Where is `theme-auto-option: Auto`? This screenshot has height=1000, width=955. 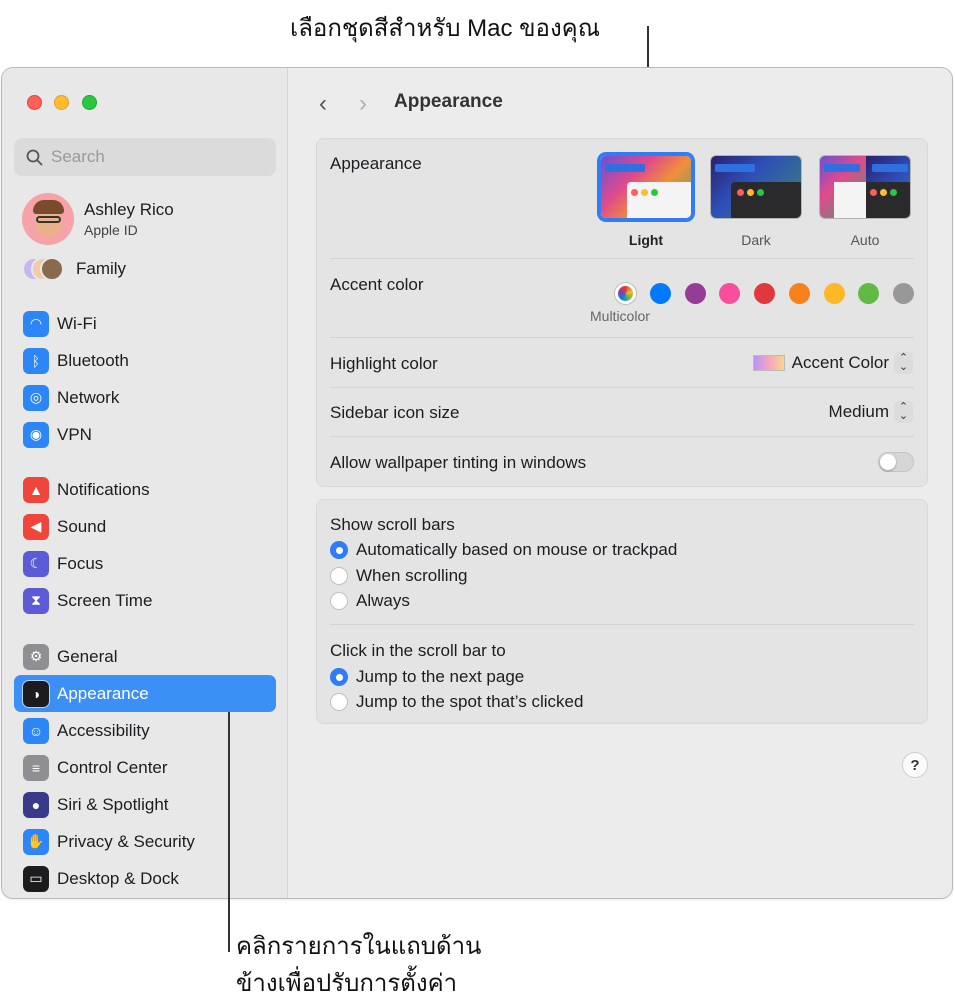 theme-auto-option: Auto is located at coordinates (865, 201).